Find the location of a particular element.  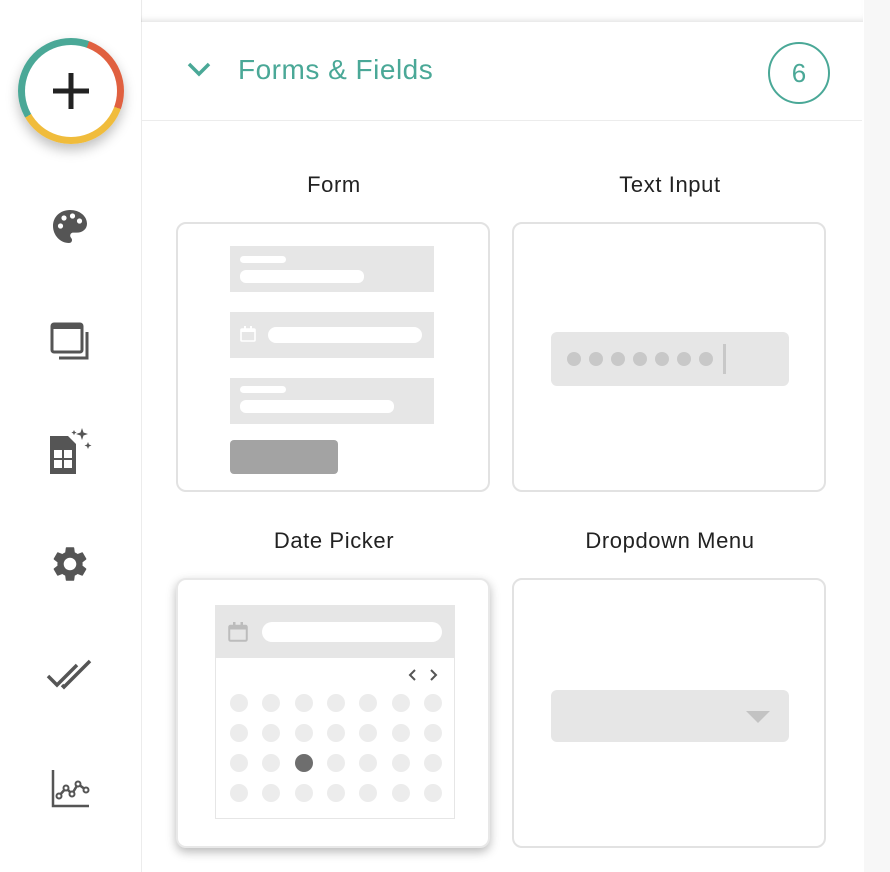

analytics-button is located at coordinates (70, 788).